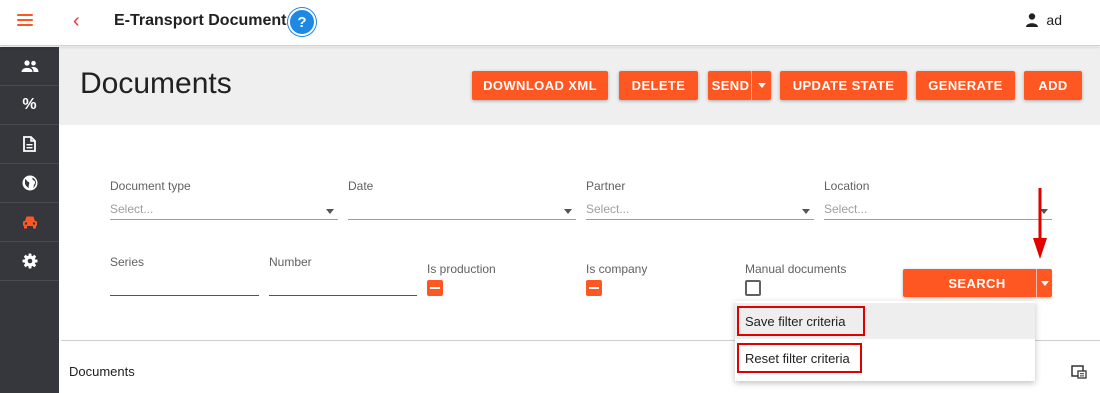  What do you see at coordinates (25, 21) in the screenshot?
I see `menu-icon` at bounding box center [25, 21].